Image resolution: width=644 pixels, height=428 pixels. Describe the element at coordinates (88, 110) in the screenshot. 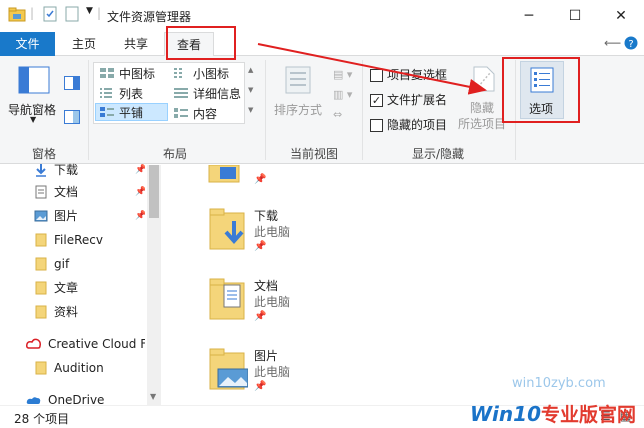

I see `divider` at that location.